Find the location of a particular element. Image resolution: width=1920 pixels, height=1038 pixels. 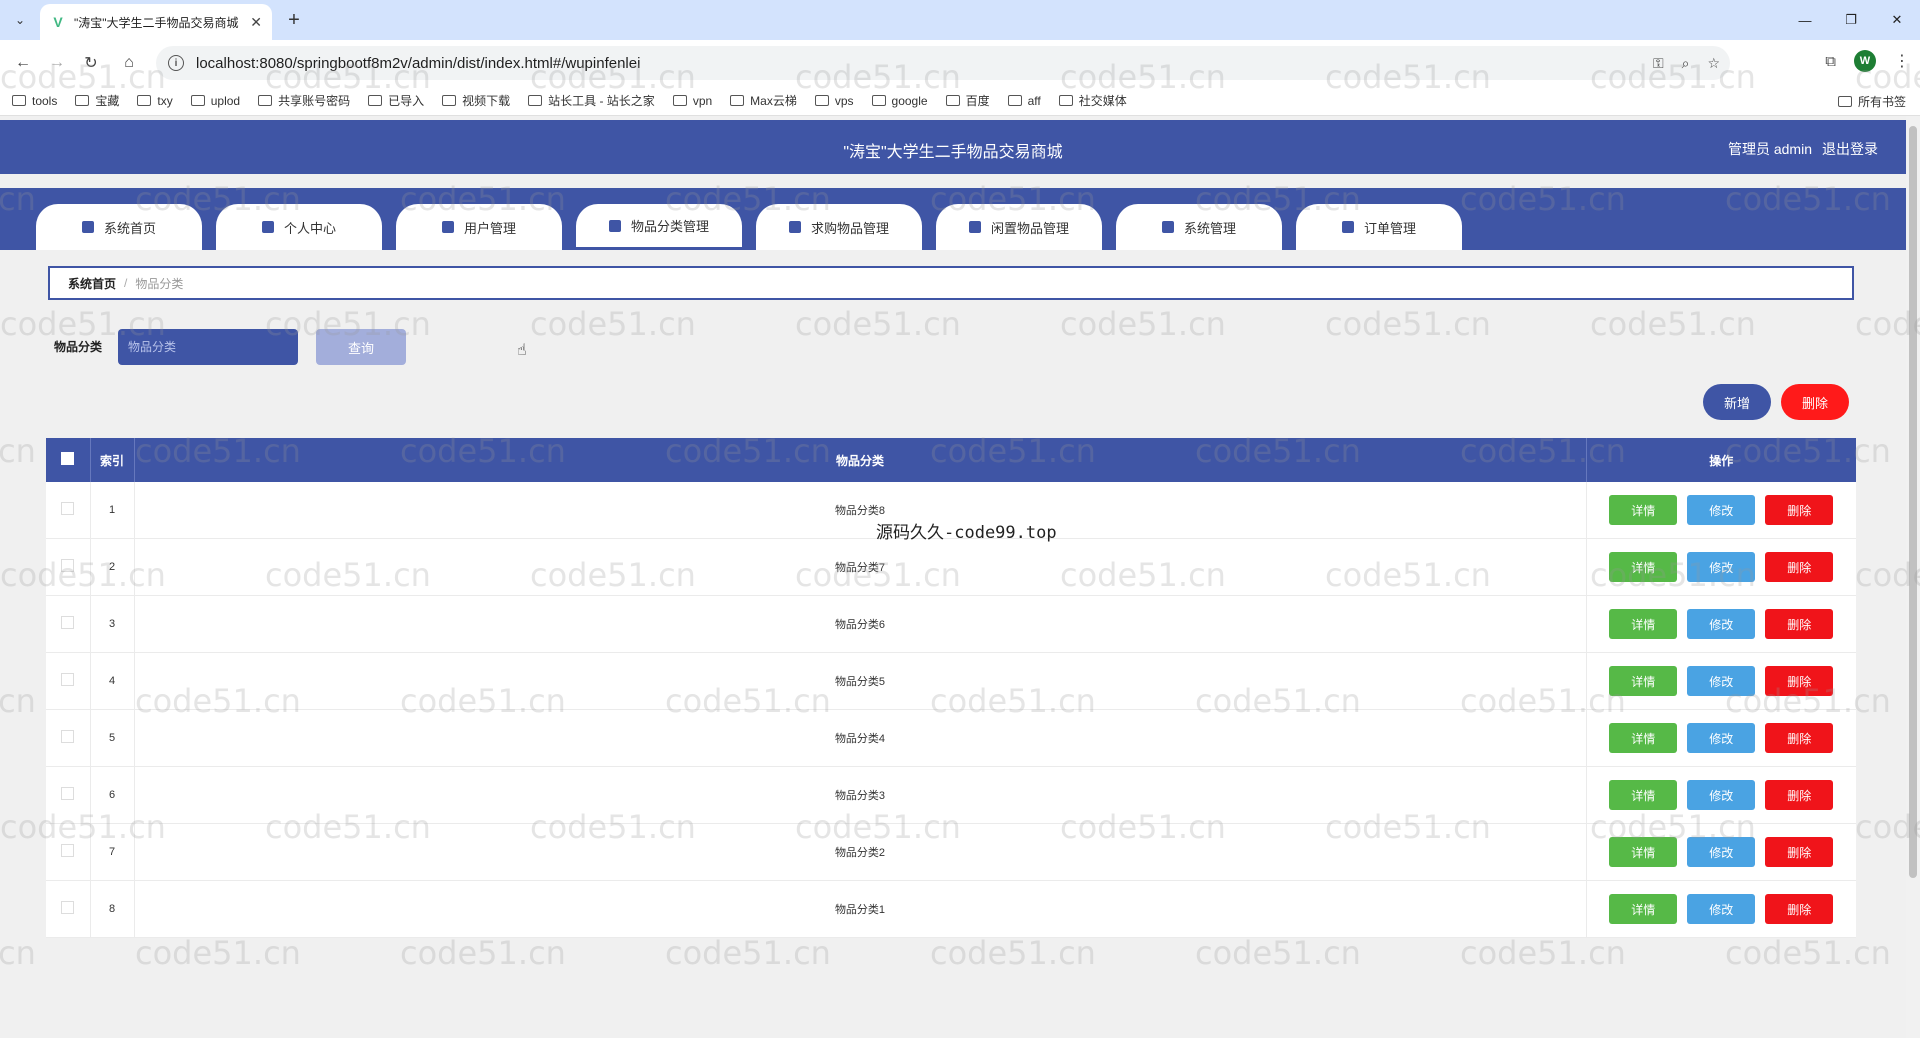

menu-tab-6: 闲置物品管理 is located at coordinates (1019, 227).